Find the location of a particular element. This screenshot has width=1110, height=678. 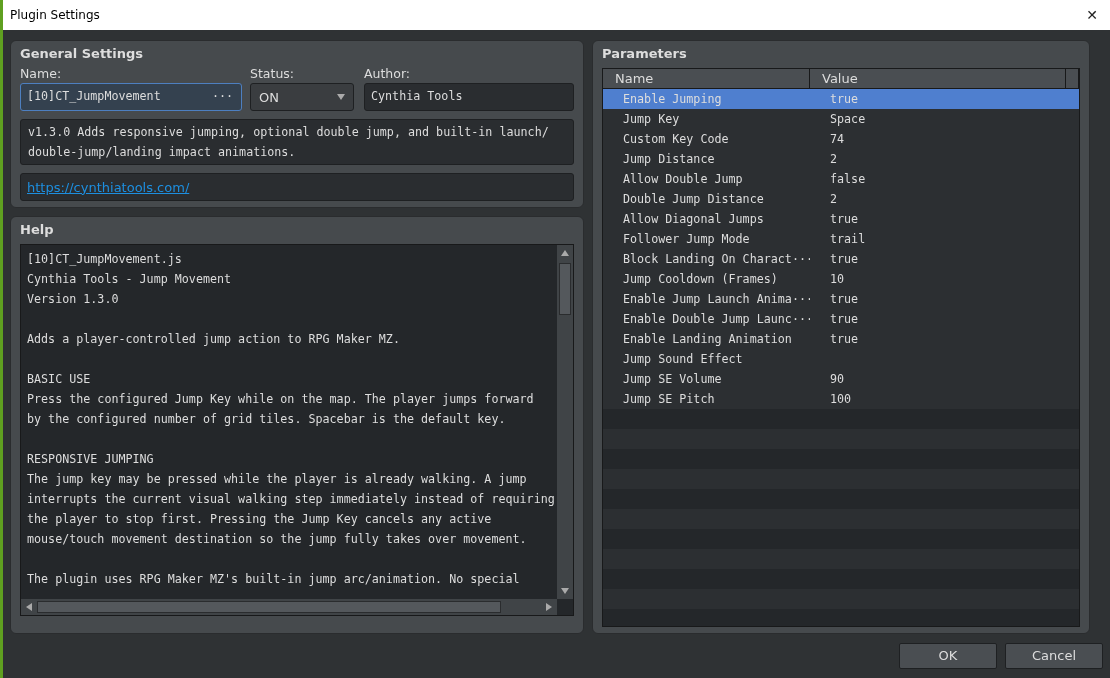

parameter-name: Jump SE Volume is located at coordinates (672, 379).